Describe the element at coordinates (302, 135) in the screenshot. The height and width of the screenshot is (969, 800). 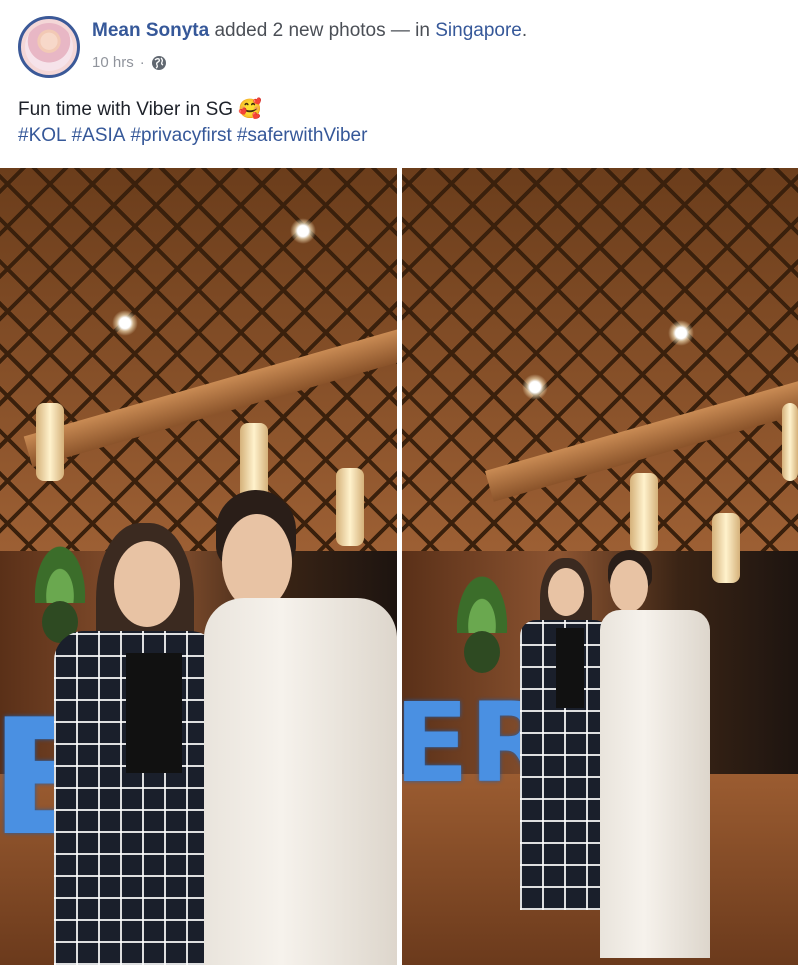
I see `hashtag-link: #saferwithViber` at that location.